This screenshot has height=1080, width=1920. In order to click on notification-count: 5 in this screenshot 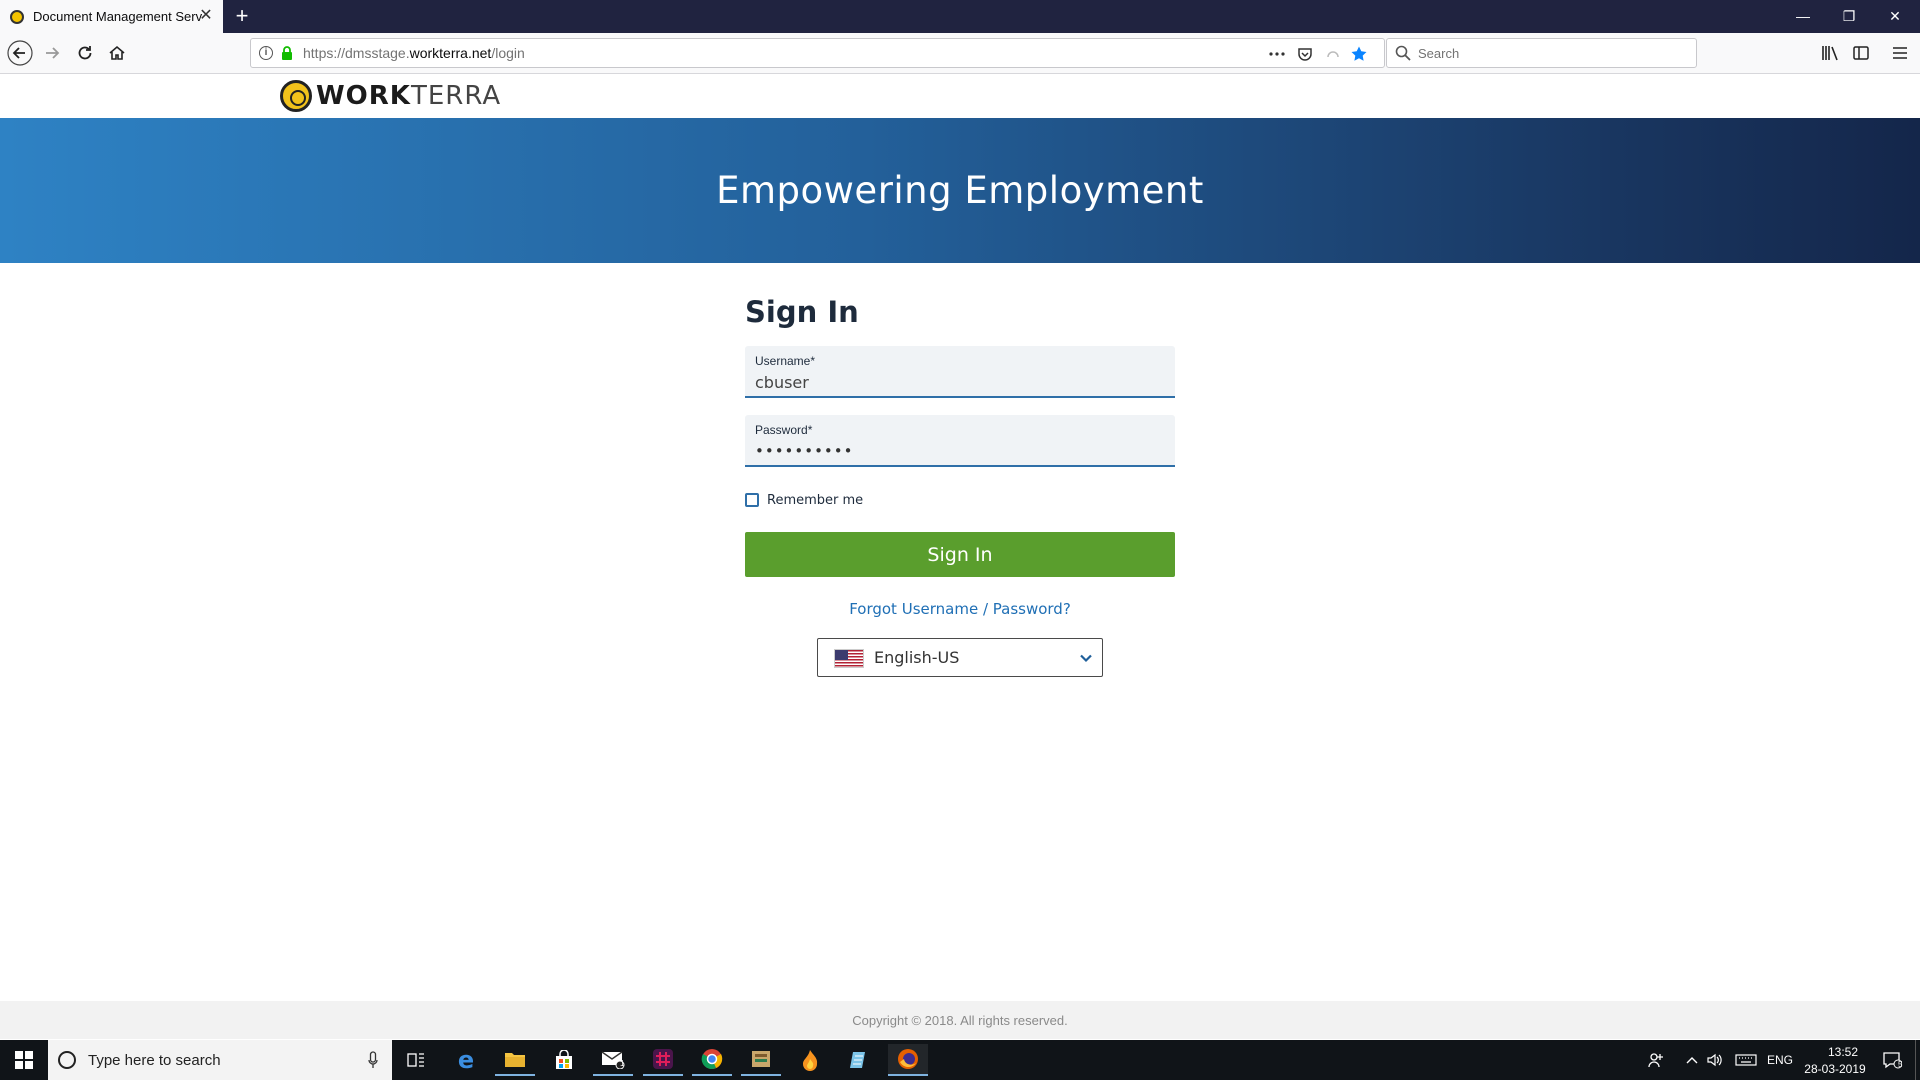, I will do `click(1900, 1064)`.